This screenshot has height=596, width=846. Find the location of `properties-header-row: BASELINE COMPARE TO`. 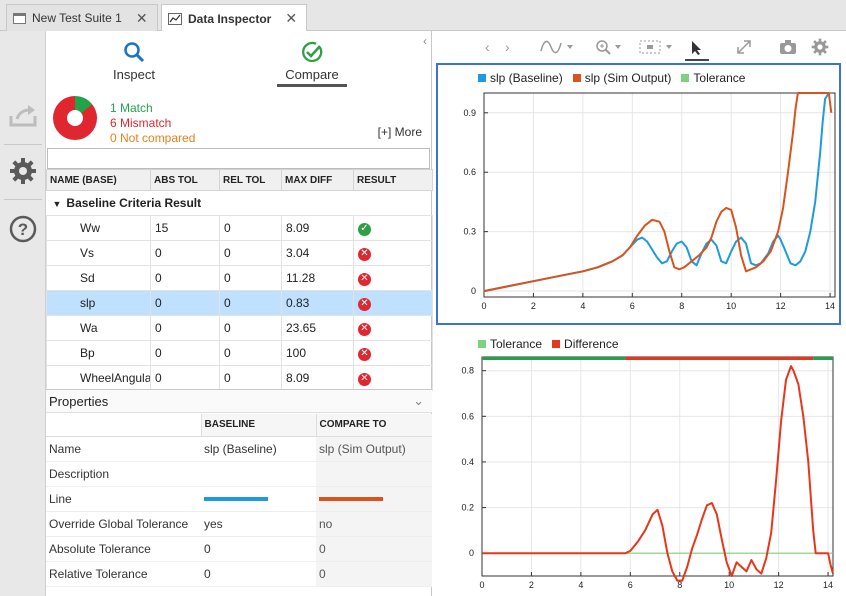

properties-header-row: BASELINE COMPARE TO is located at coordinates (239, 425).